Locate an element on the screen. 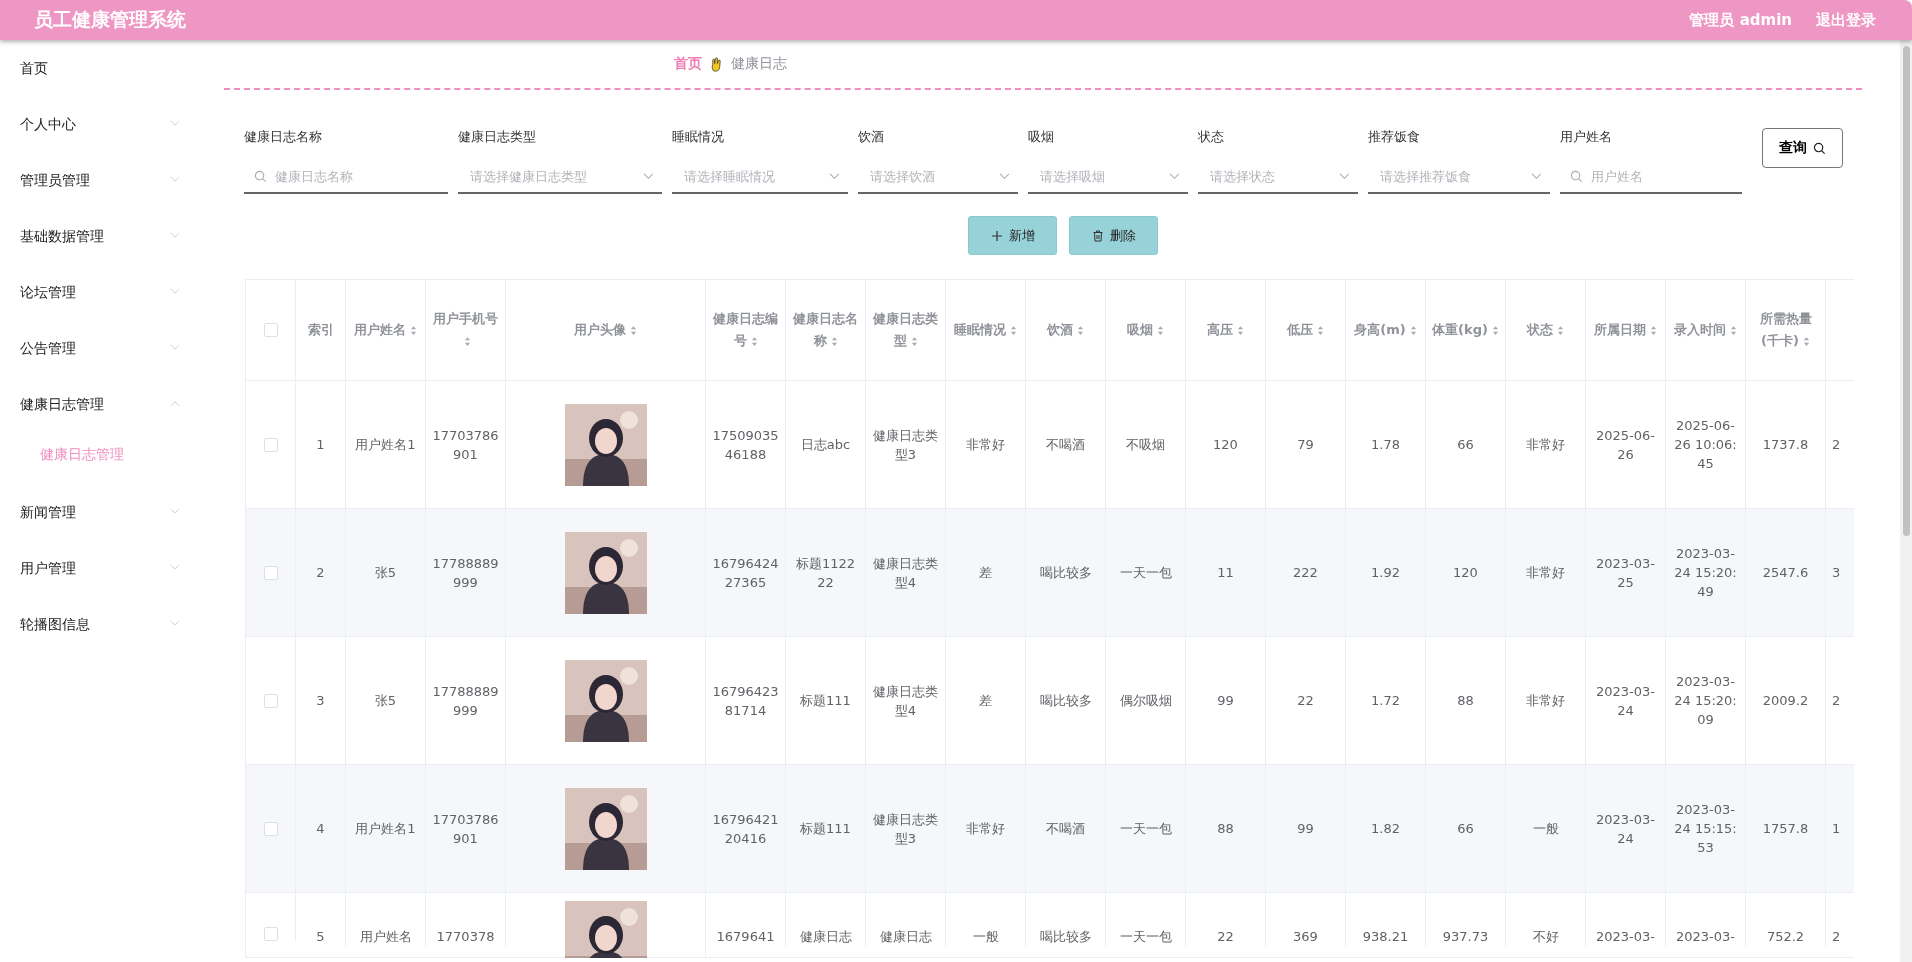 This screenshot has width=1912, height=962. sidebar-item: 基础数据管理 is located at coordinates (100, 246).